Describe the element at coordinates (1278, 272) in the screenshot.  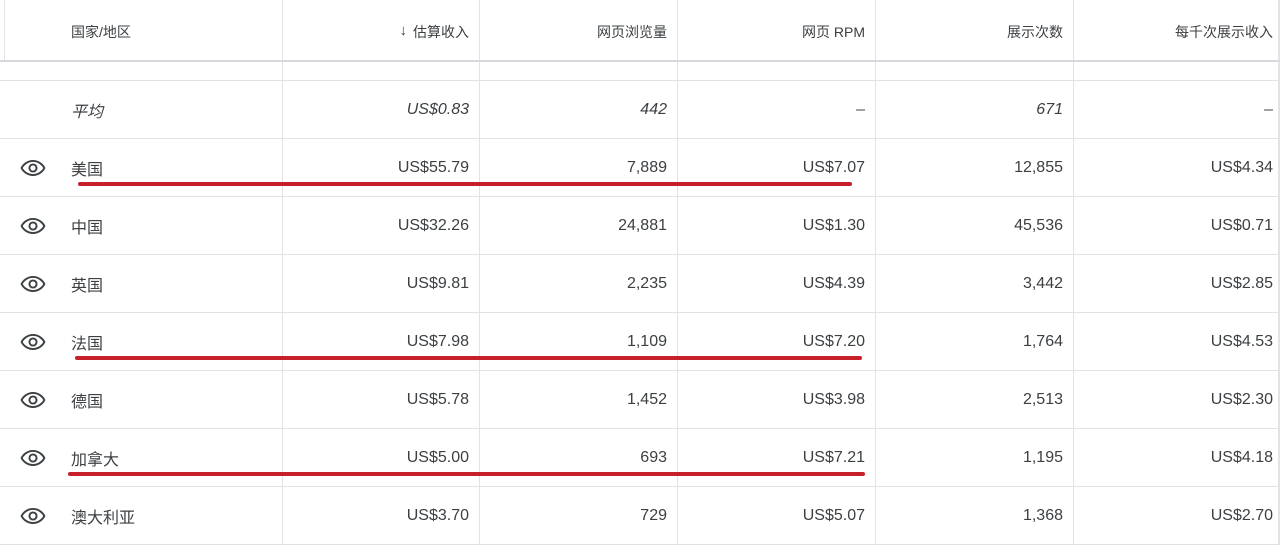
I see `table-right-border` at that location.